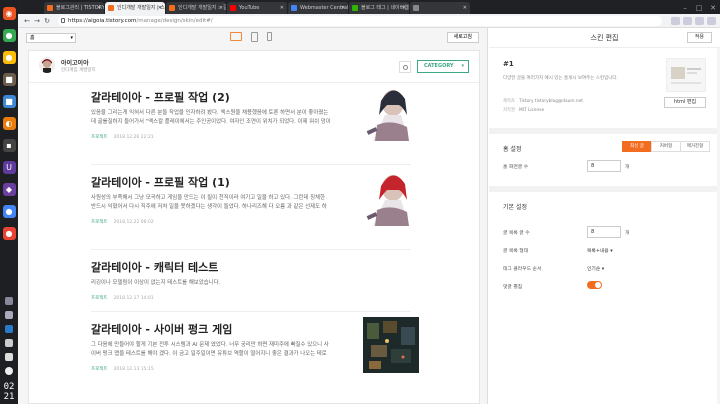 This screenshot has width=720, height=404. What do you see at coordinates (516, 251) in the screenshot?
I see `setting-label: 글 목록 형태` at bounding box center [516, 251].